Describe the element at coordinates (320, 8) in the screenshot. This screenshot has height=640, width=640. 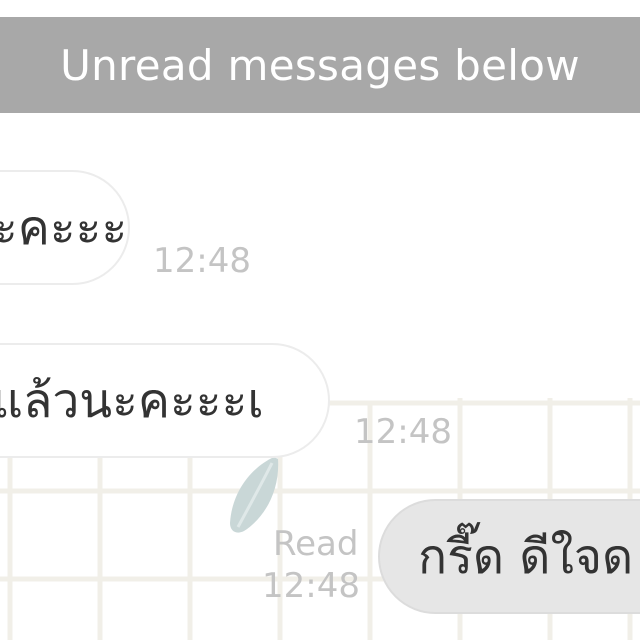
I see `top-strip` at that location.